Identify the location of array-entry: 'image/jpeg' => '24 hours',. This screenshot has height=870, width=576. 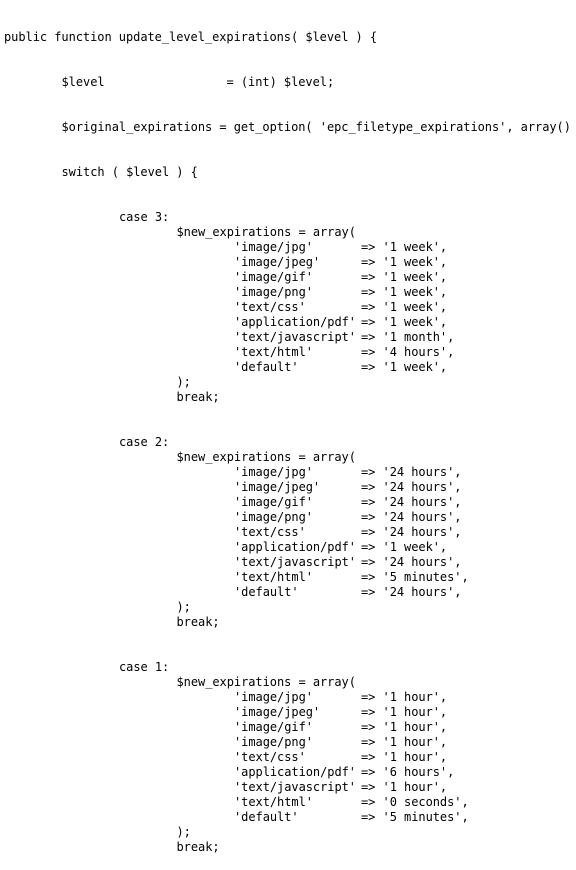
(287, 487).